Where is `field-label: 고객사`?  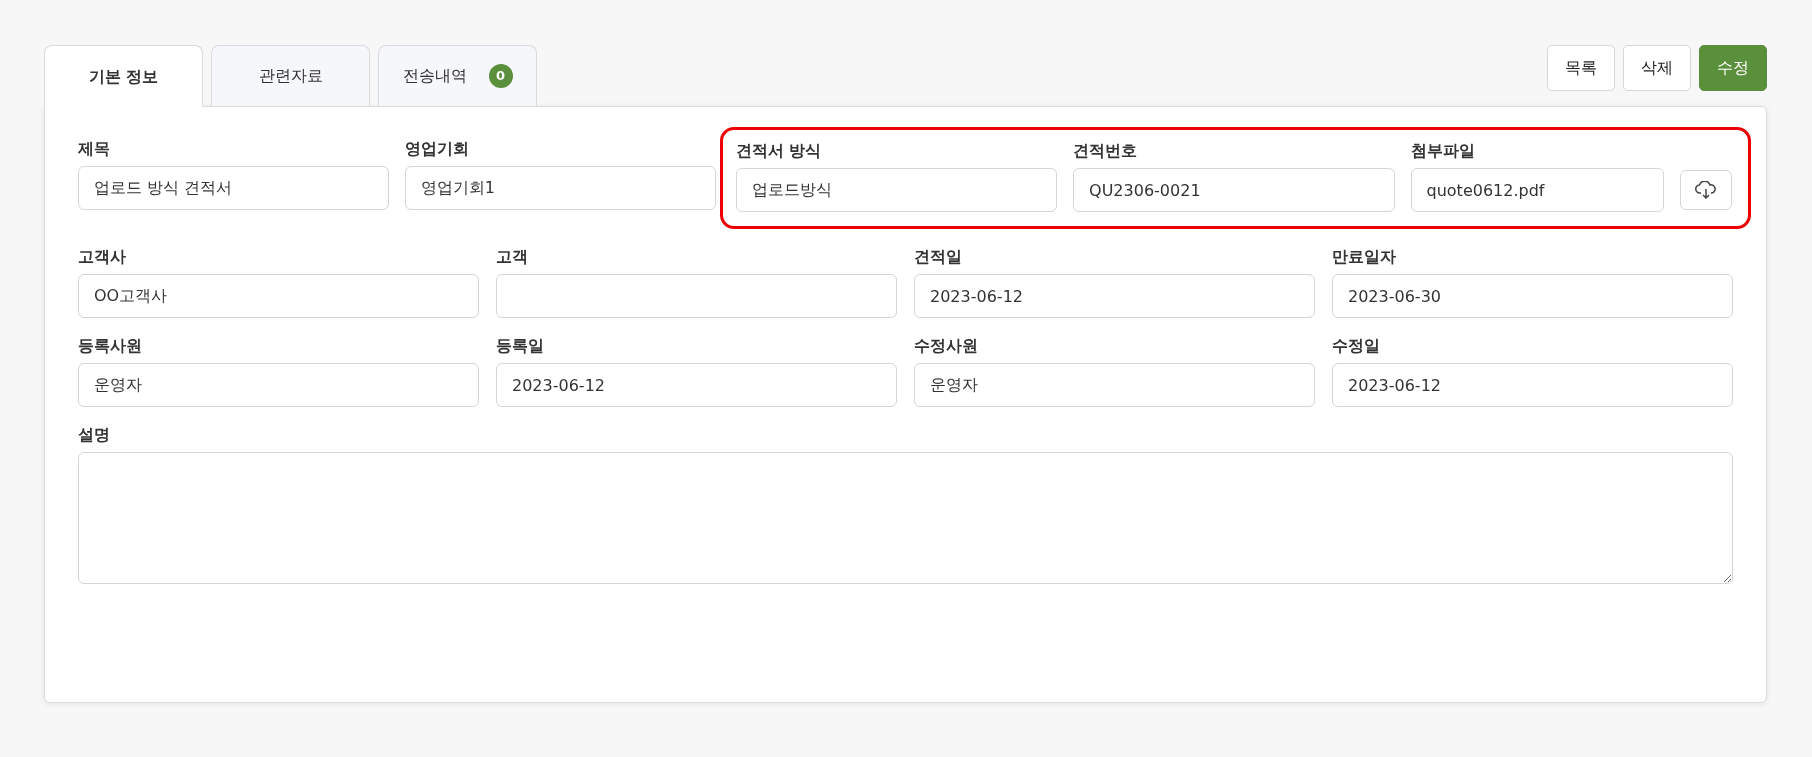 field-label: 고객사 is located at coordinates (102, 257).